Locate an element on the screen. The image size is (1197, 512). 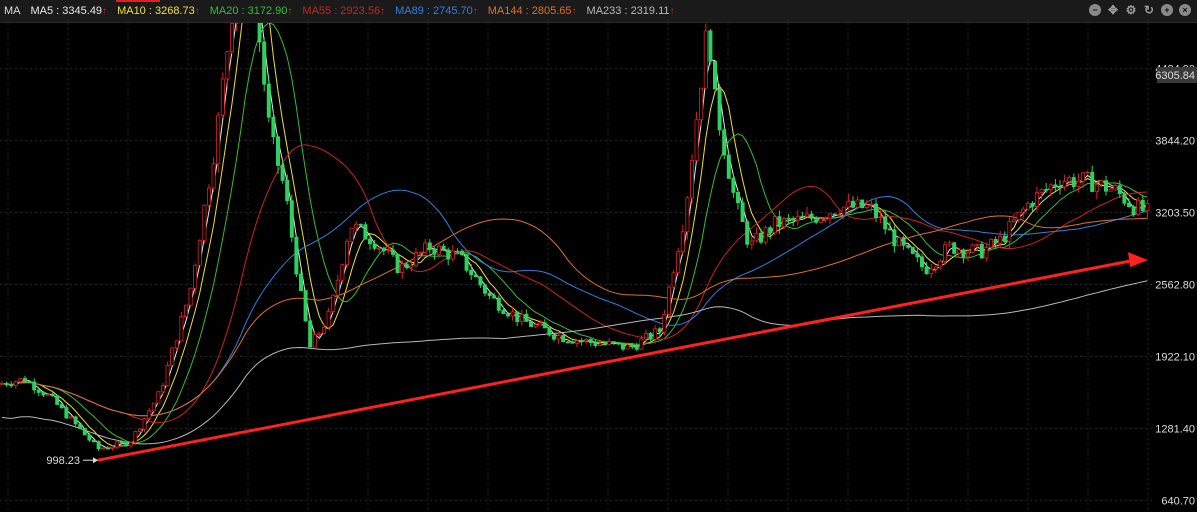
ma-legend-label: MA144 : 2805.65 is located at coordinates (529, 11).